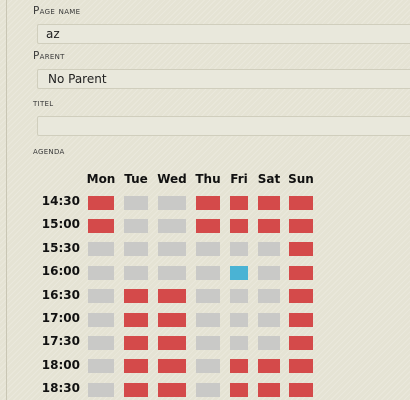  I want to click on titel-input, so click(223, 126).